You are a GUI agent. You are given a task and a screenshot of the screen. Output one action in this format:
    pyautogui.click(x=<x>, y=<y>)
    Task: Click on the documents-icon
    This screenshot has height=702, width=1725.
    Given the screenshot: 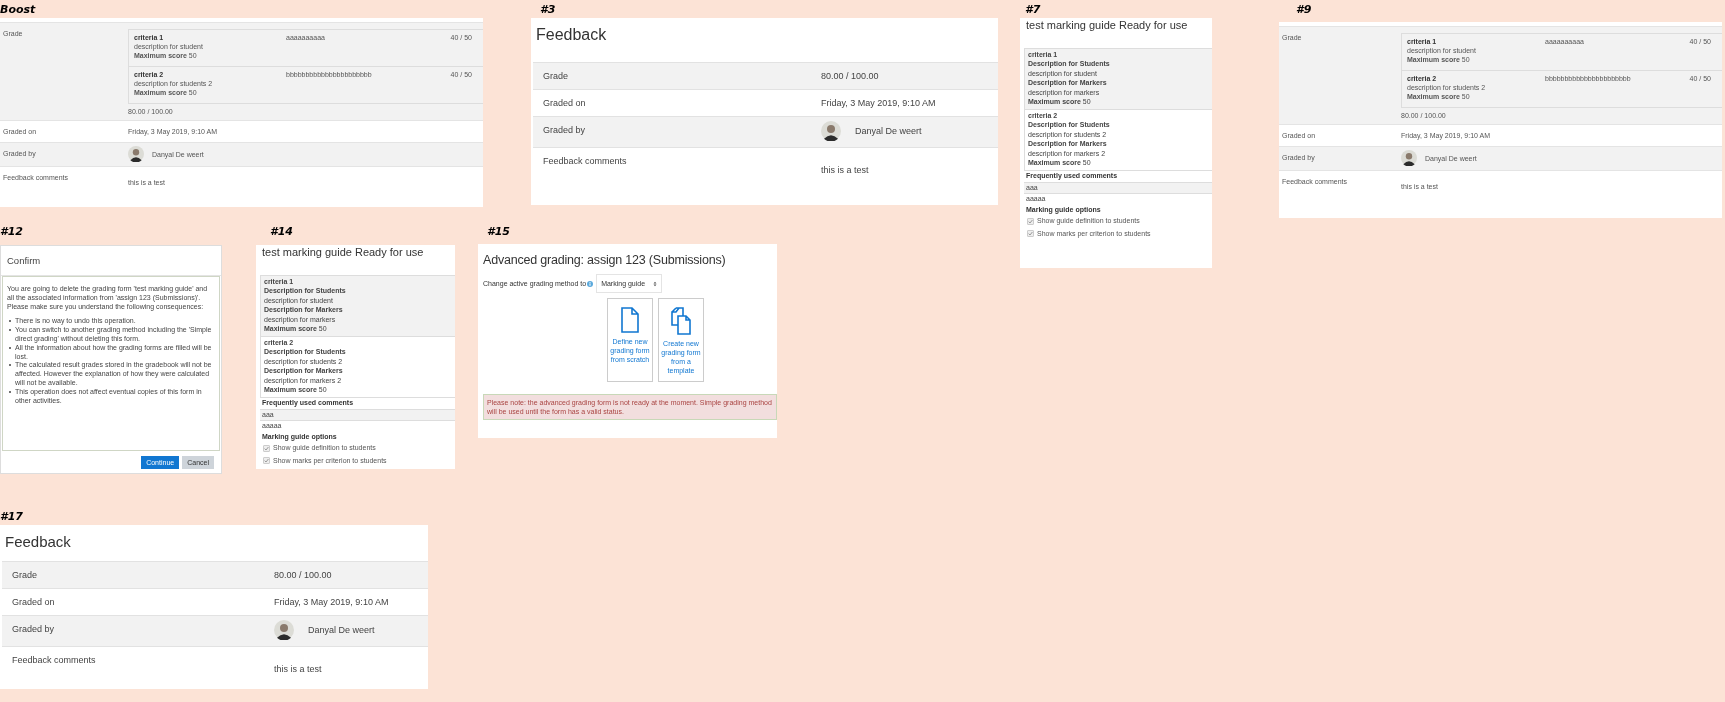 What is the action you would take?
    pyautogui.click(x=681, y=321)
    